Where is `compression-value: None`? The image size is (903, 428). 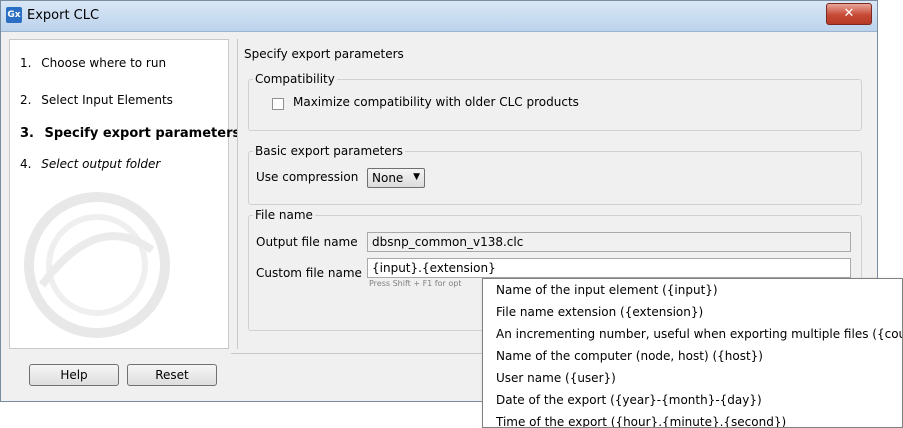
compression-value: None is located at coordinates (388, 178).